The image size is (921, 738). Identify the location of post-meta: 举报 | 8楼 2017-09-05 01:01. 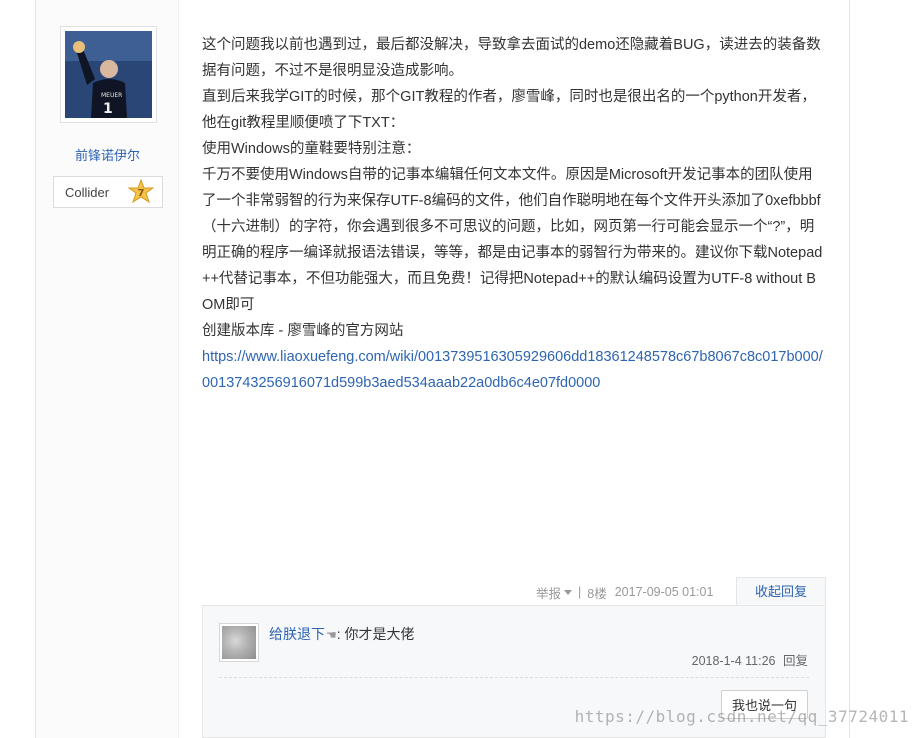
(624, 592).